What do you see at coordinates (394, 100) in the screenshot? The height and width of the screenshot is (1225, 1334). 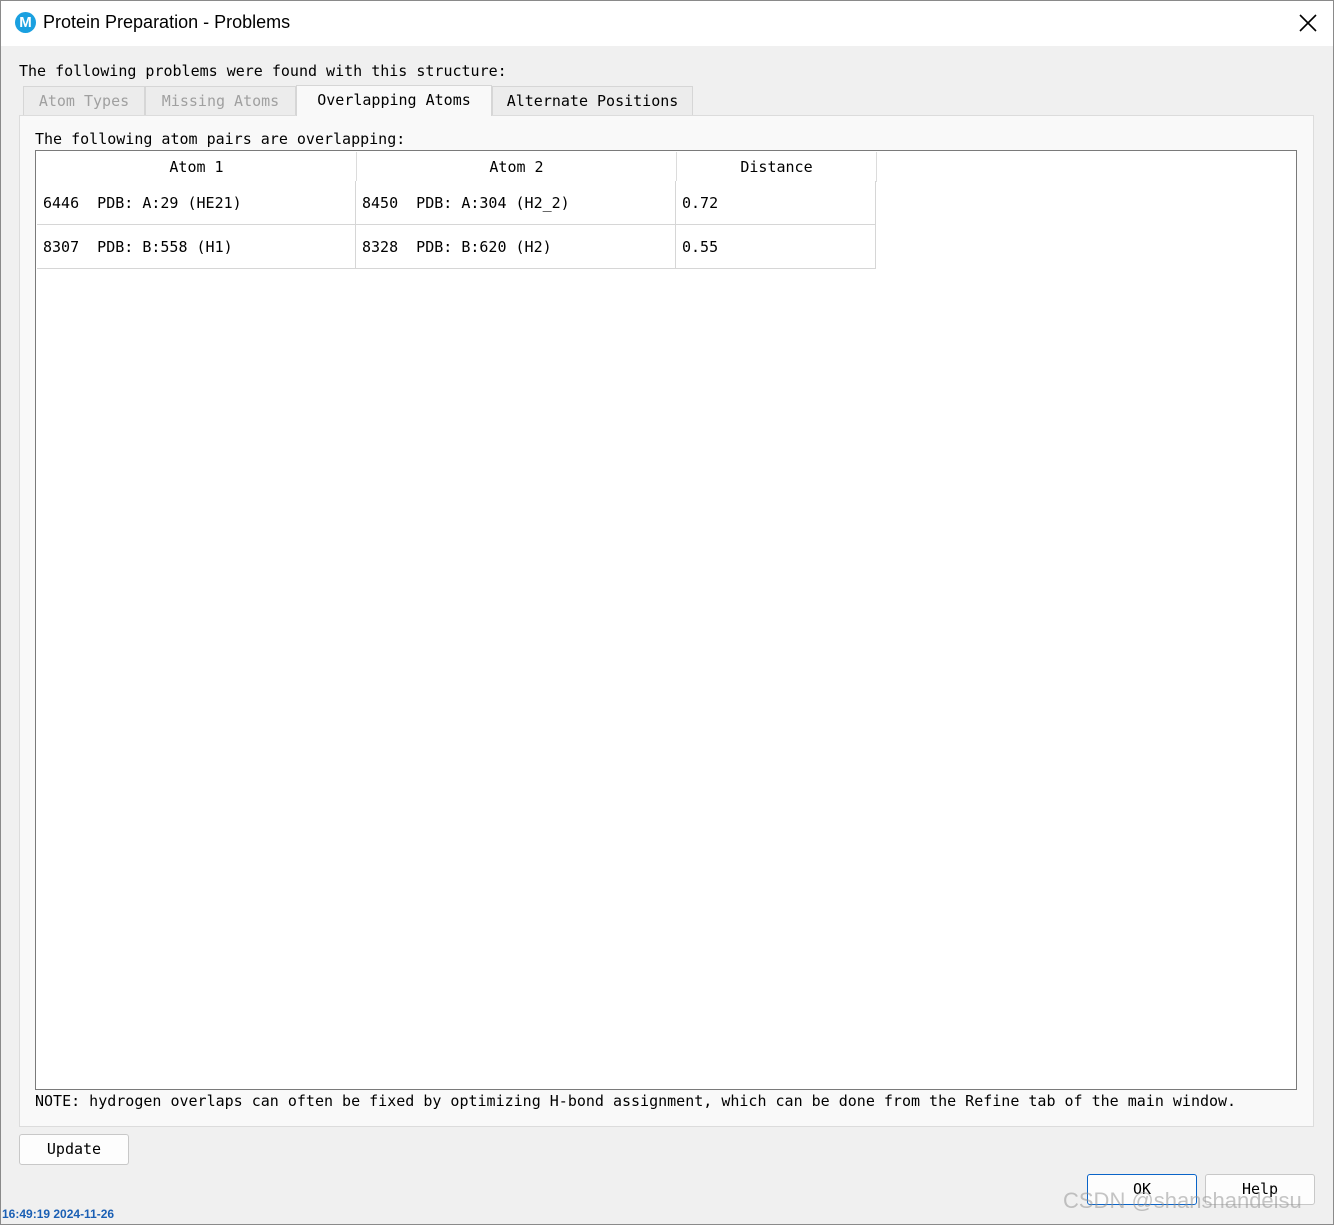 I see `tab-overlapping-atoms: Overlapping Atoms` at bounding box center [394, 100].